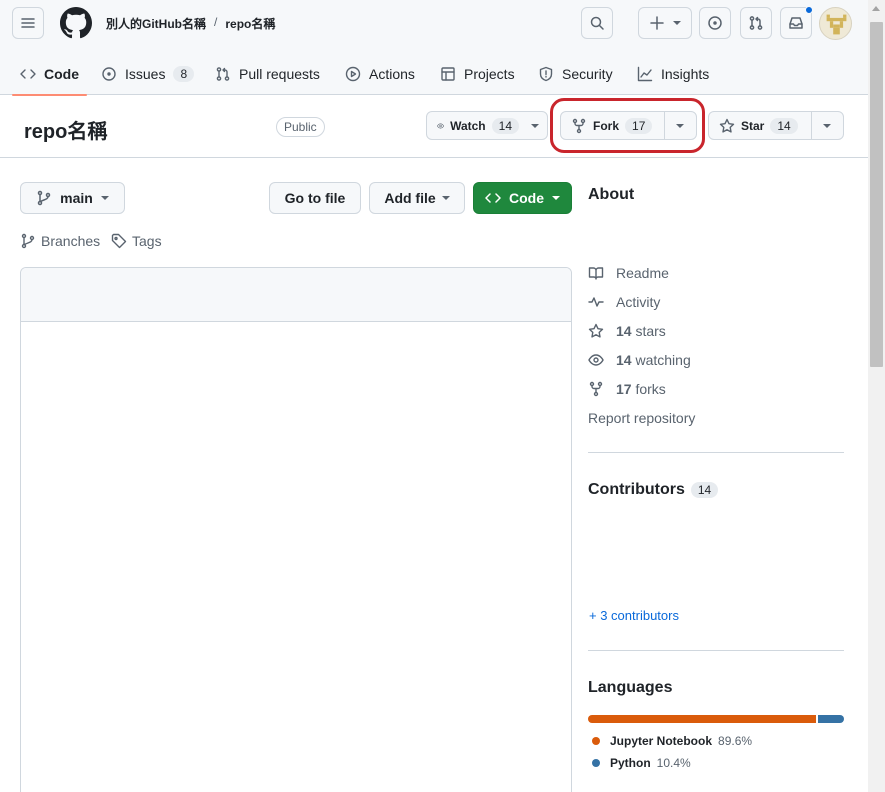 The width and height of the screenshot is (885, 792). I want to click on tags-link: Tags, so click(136, 241).